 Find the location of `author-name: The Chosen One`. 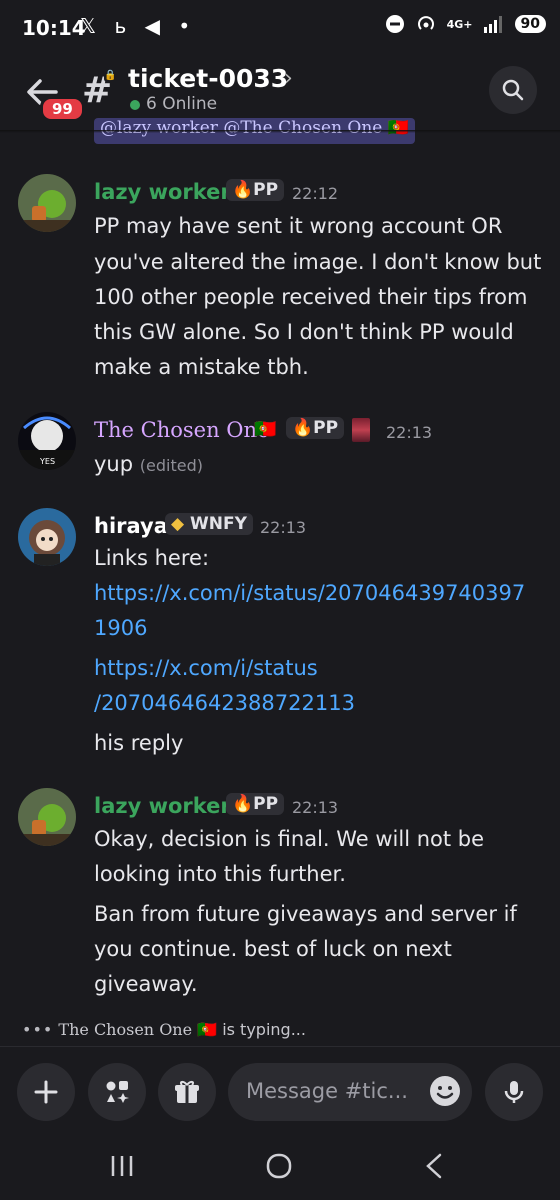

author-name: The Chosen One is located at coordinates (181, 430).